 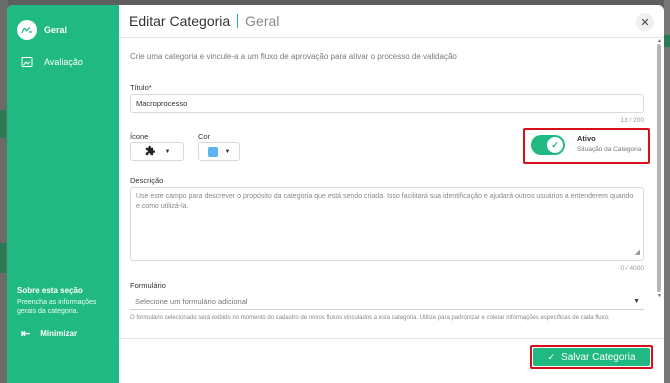 I want to click on sidebar-item-avaliacao: Avaliação, so click(x=63, y=62).